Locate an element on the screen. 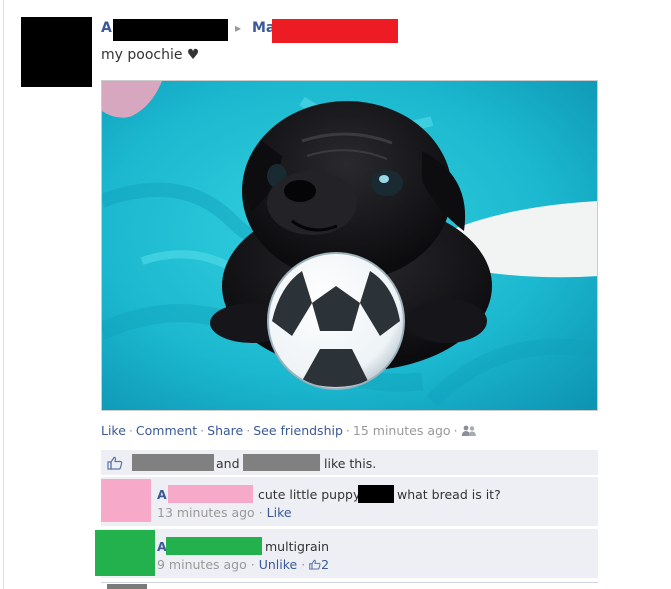 This screenshot has height=589, width=671. recipient-name-redaction is located at coordinates (335, 31).